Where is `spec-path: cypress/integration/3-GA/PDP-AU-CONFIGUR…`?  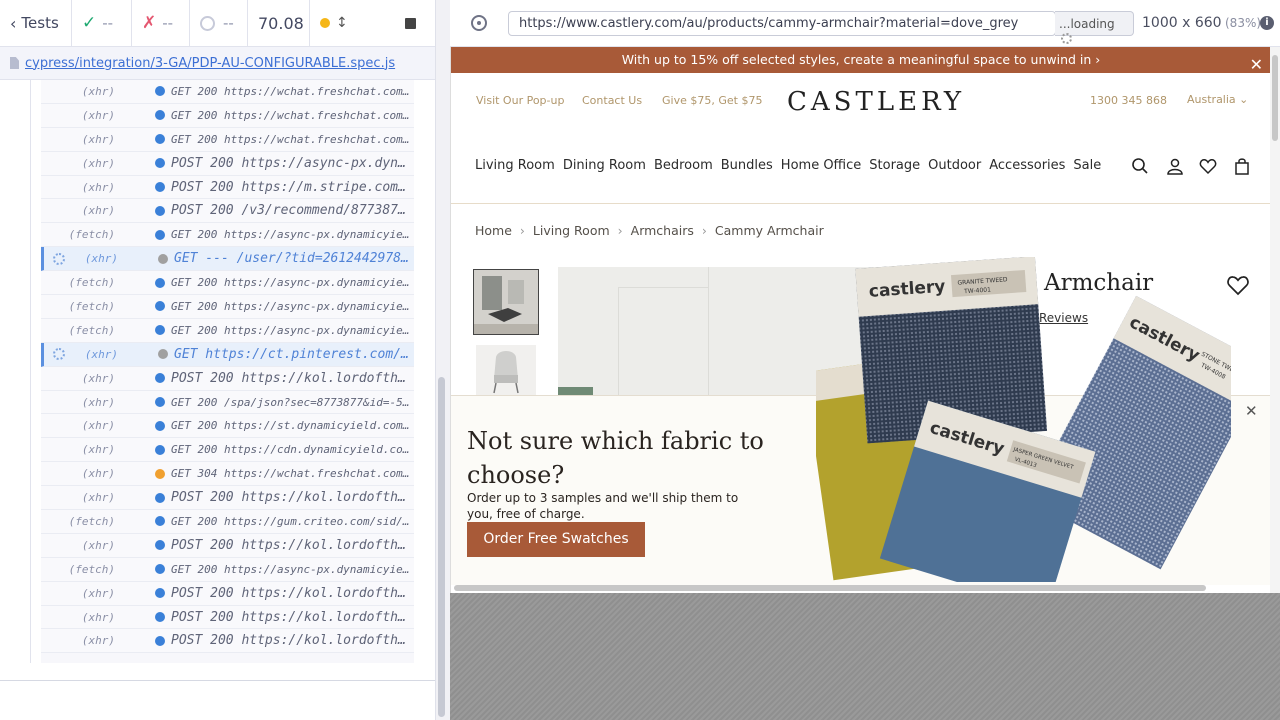
spec-path: cypress/integration/3-GA/PDP-AU-CONFIGUR… is located at coordinates (210, 63).